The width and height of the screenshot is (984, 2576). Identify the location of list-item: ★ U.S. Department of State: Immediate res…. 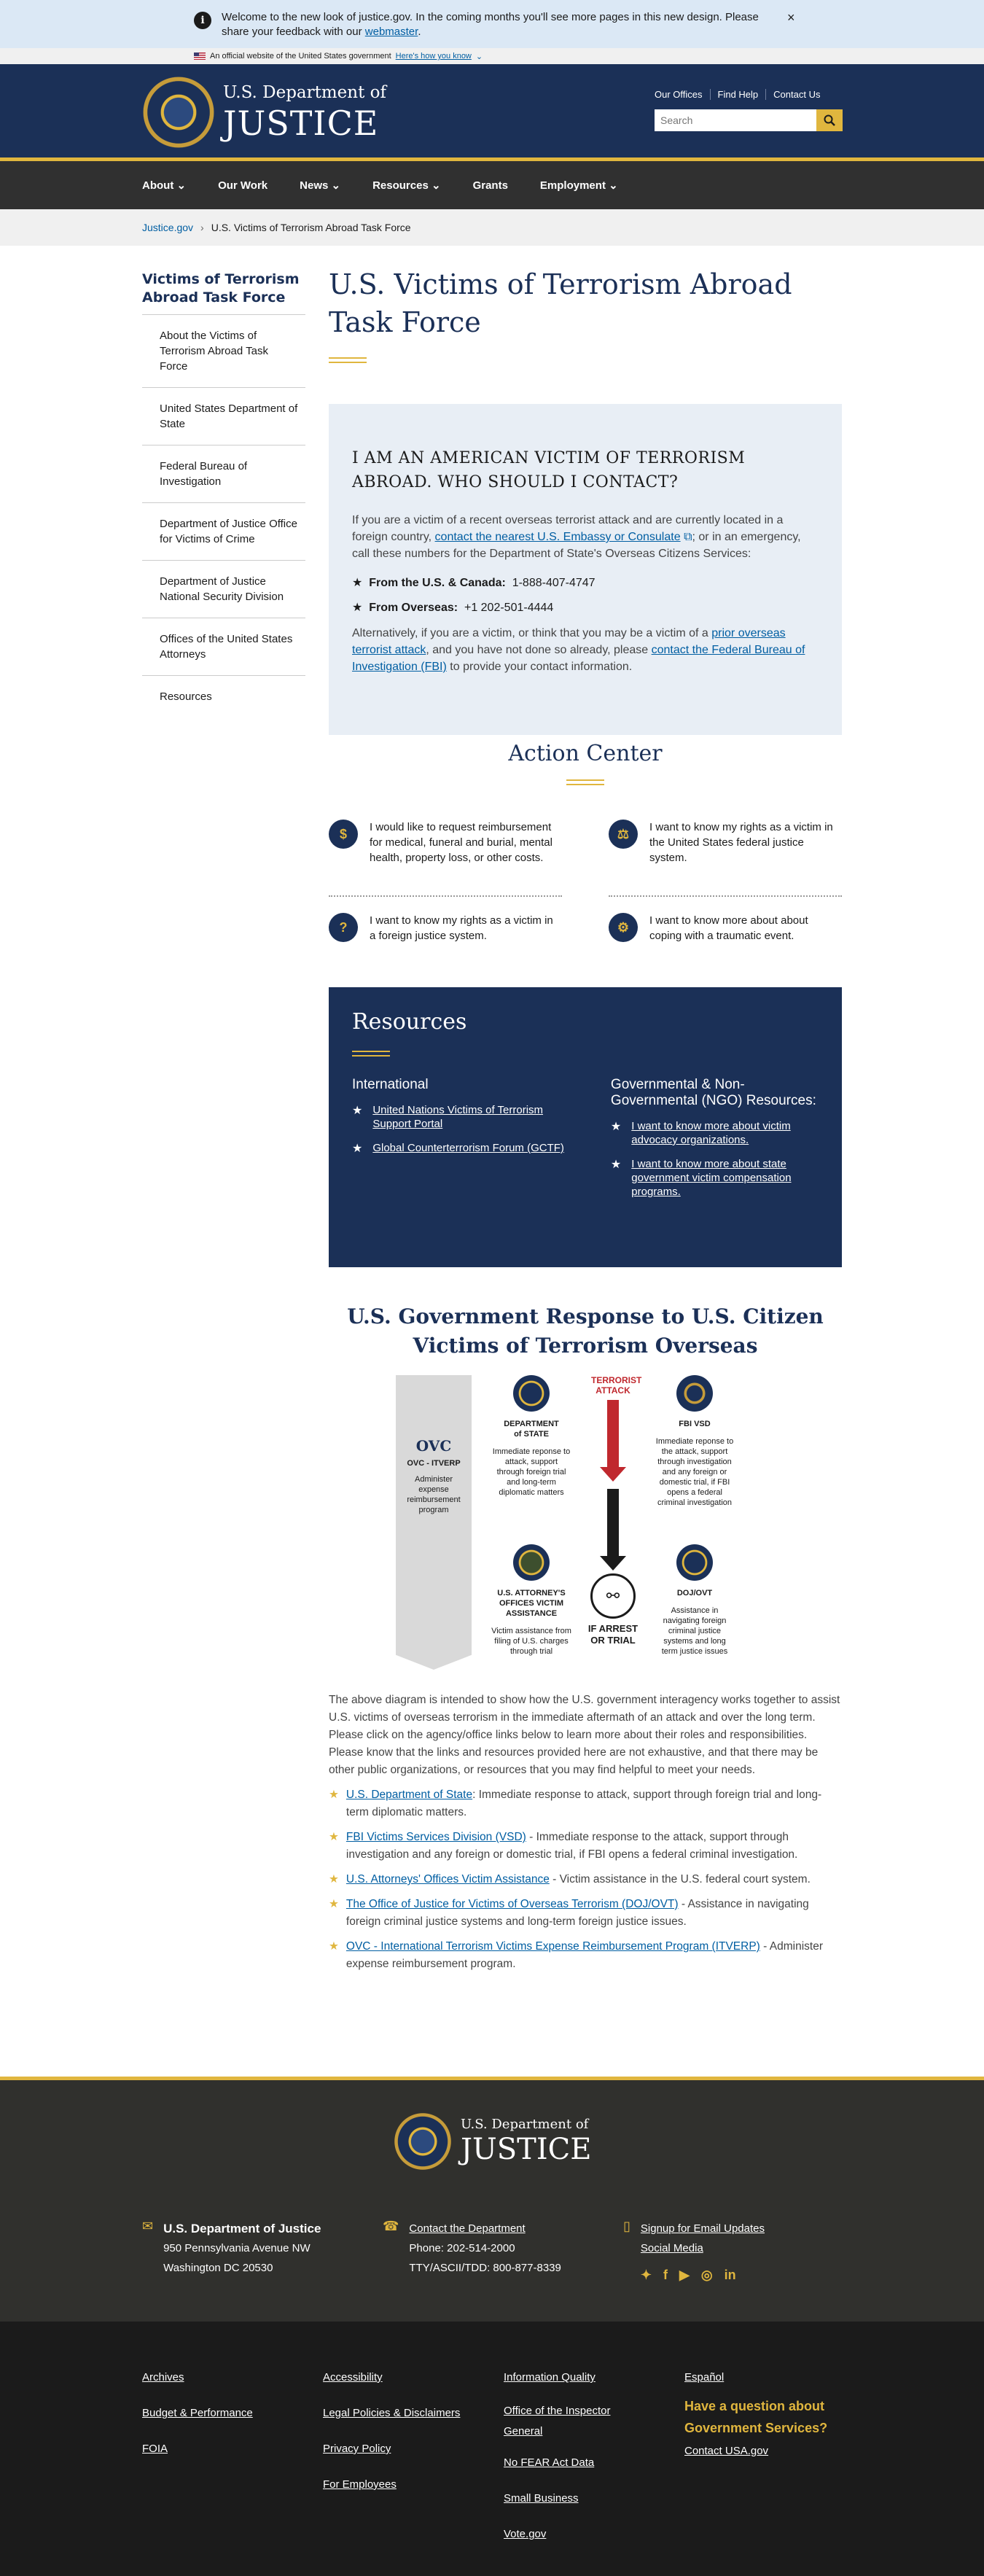
(586, 1803).